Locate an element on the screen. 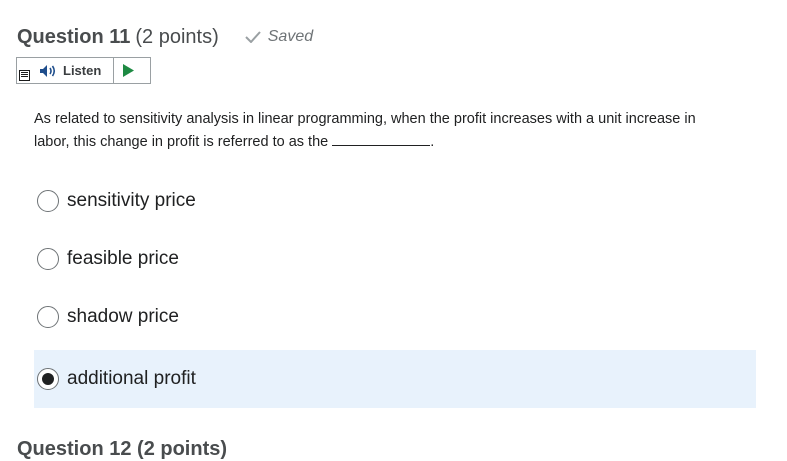 Image resolution: width=787 pixels, height=461 pixels. question-header: Question 11 (2 points) Saved is located at coordinates (165, 37).